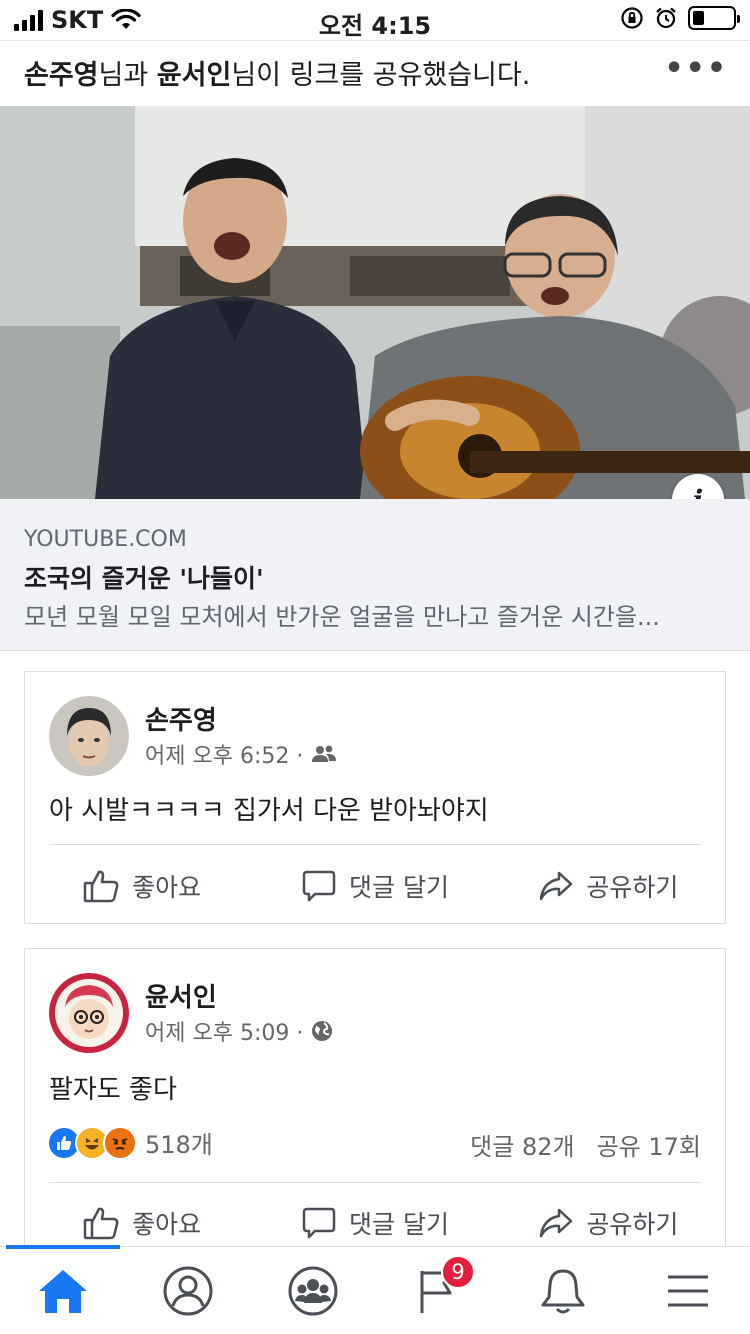  Describe the element at coordinates (105, 539) in the screenshot. I see `link-domain: YOUTUBE.COM` at that location.